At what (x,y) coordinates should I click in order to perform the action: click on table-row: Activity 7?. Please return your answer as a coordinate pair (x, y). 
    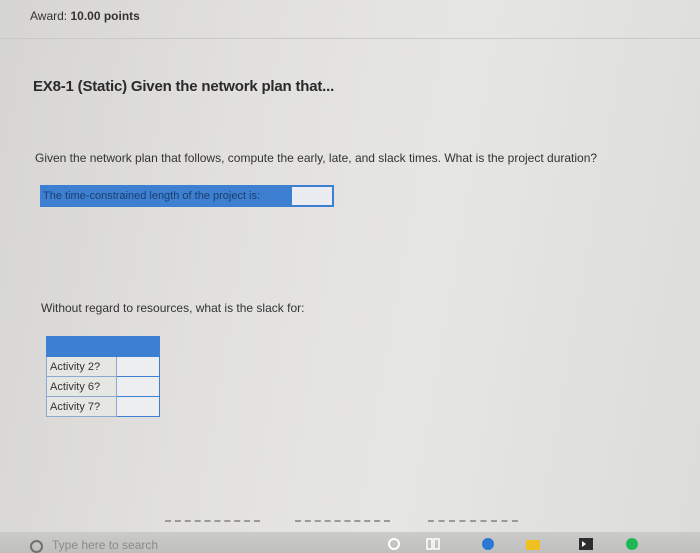
    Looking at the image, I should click on (103, 406).